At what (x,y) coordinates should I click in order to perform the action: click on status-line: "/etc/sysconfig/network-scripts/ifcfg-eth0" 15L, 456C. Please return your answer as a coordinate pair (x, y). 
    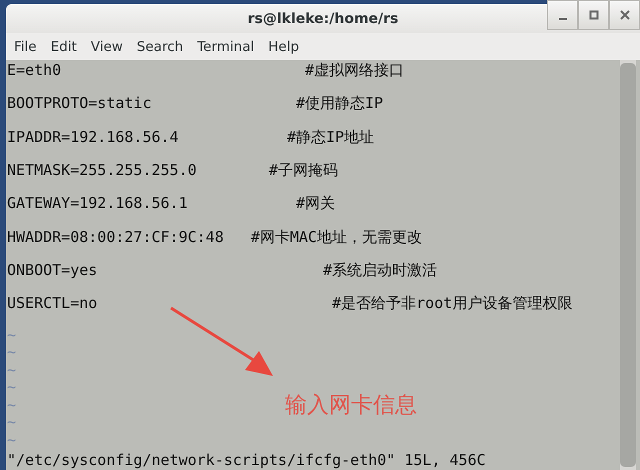
    Looking at the image, I should click on (247, 460).